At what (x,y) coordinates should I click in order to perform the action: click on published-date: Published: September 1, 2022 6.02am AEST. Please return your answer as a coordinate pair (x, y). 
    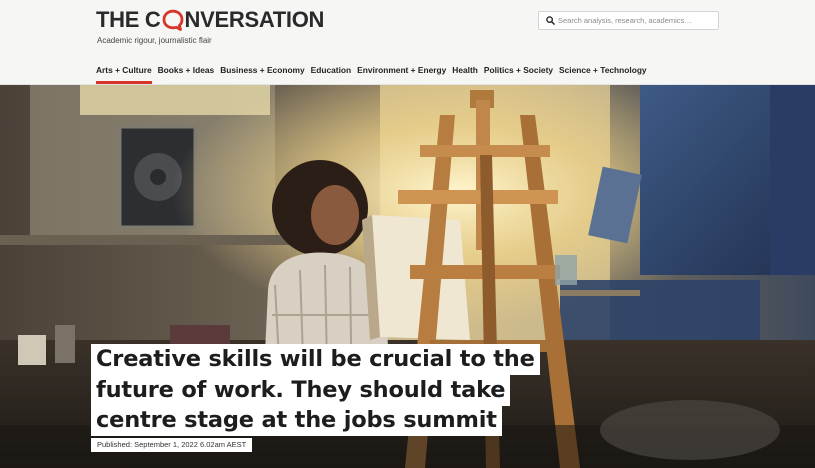
    Looking at the image, I should click on (172, 445).